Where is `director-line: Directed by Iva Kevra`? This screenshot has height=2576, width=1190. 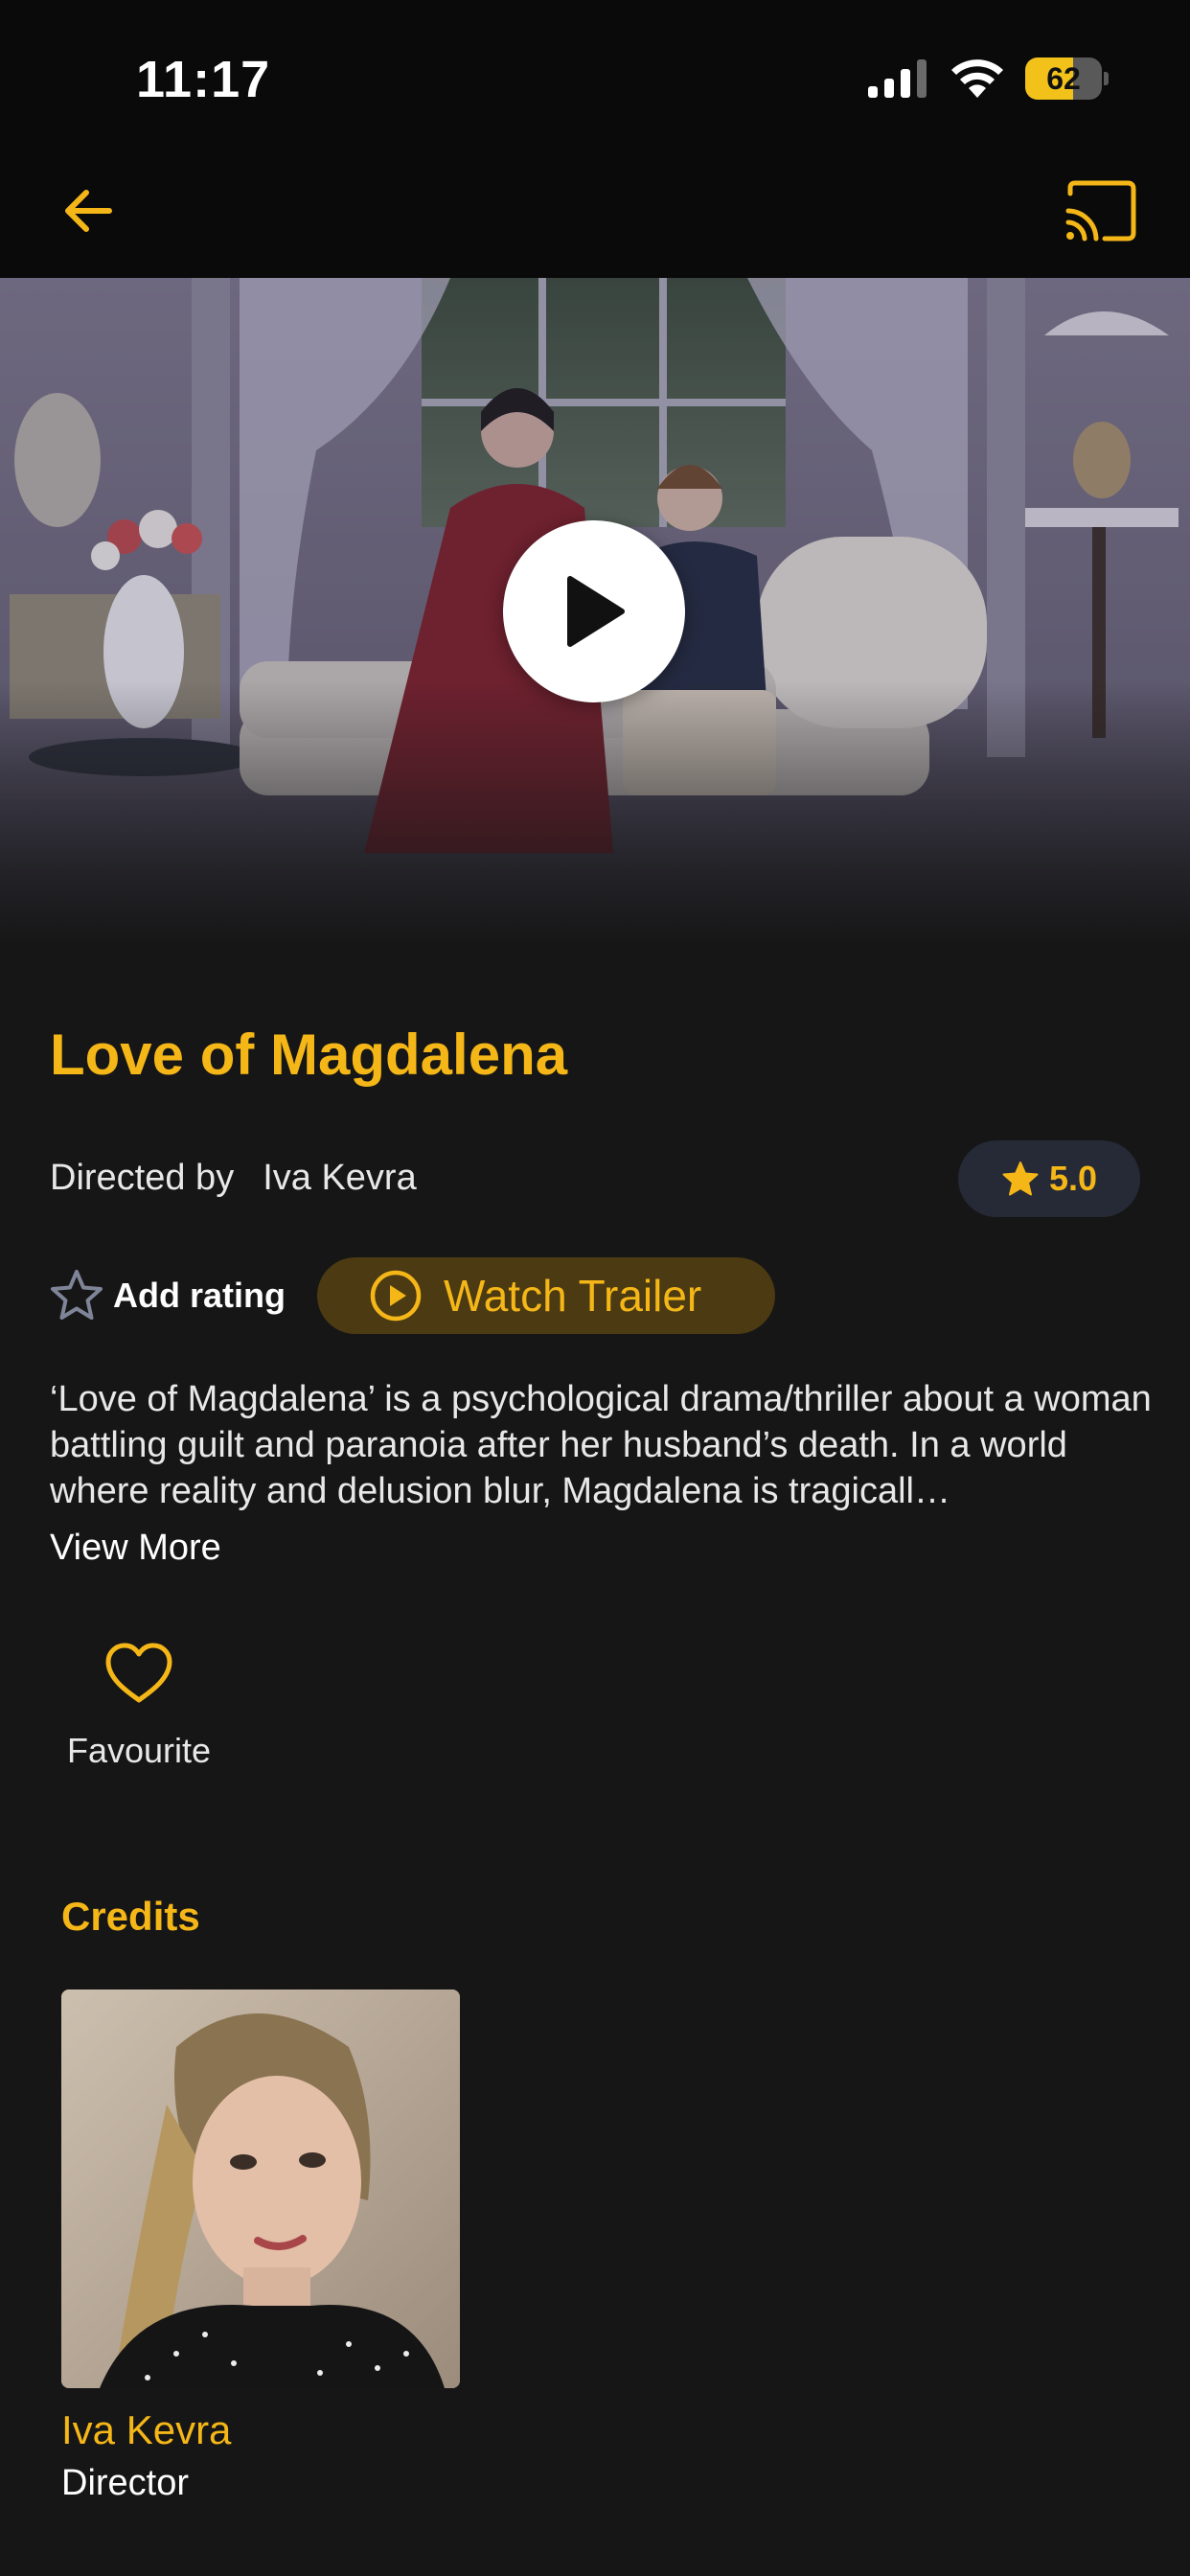
director-line: Directed by Iva Kevra is located at coordinates (234, 1178).